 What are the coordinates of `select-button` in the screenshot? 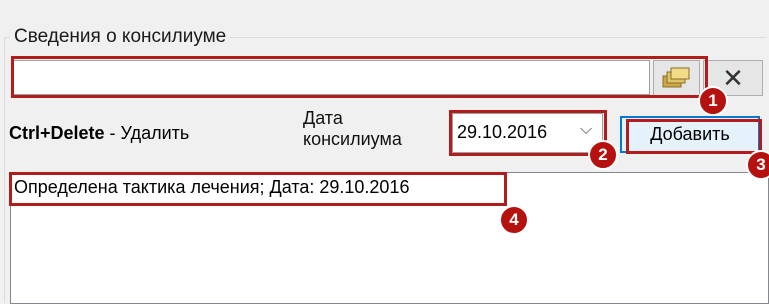 It's located at (676, 78).